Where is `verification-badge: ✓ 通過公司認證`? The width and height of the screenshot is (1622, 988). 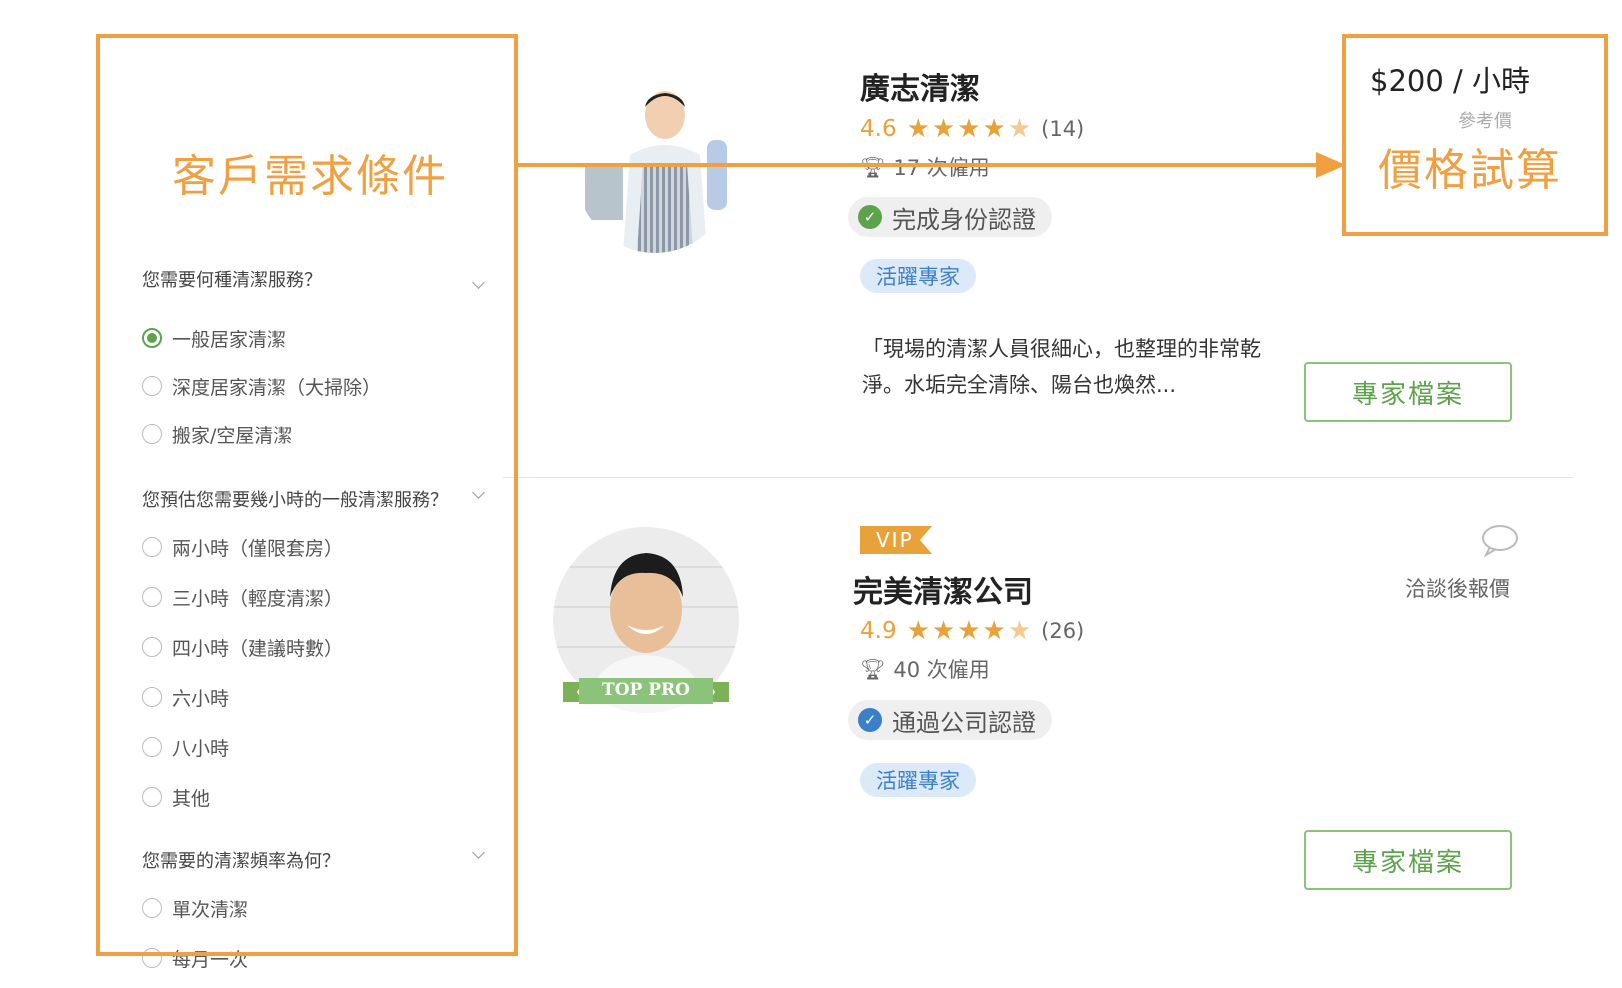
verification-badge: ✓ 通過公司認證 is located at coordinates (950, 720).